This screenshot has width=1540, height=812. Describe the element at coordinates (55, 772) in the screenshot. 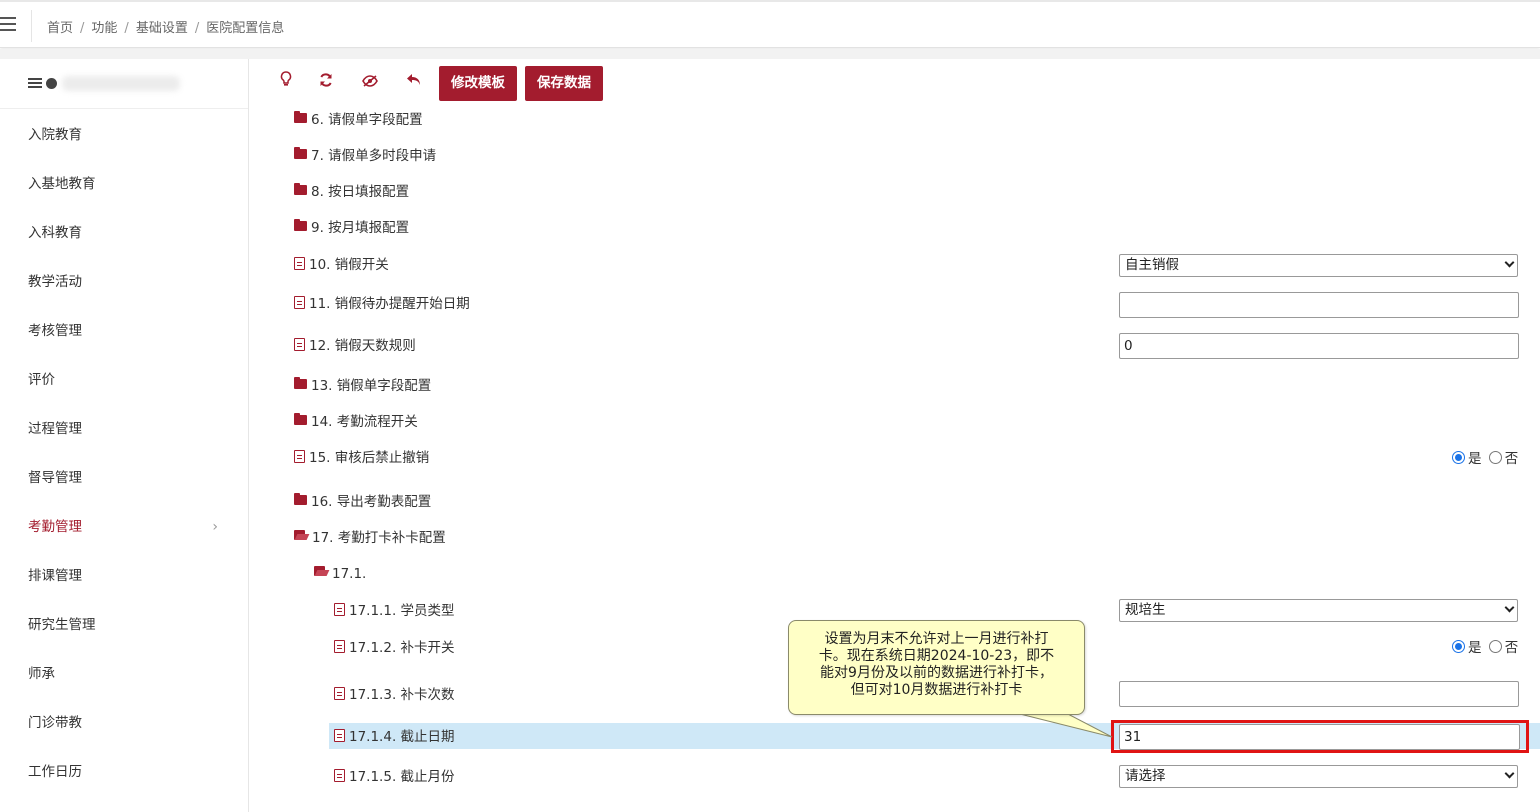

I see `sidebar-item-label: 工作日历` at that location.